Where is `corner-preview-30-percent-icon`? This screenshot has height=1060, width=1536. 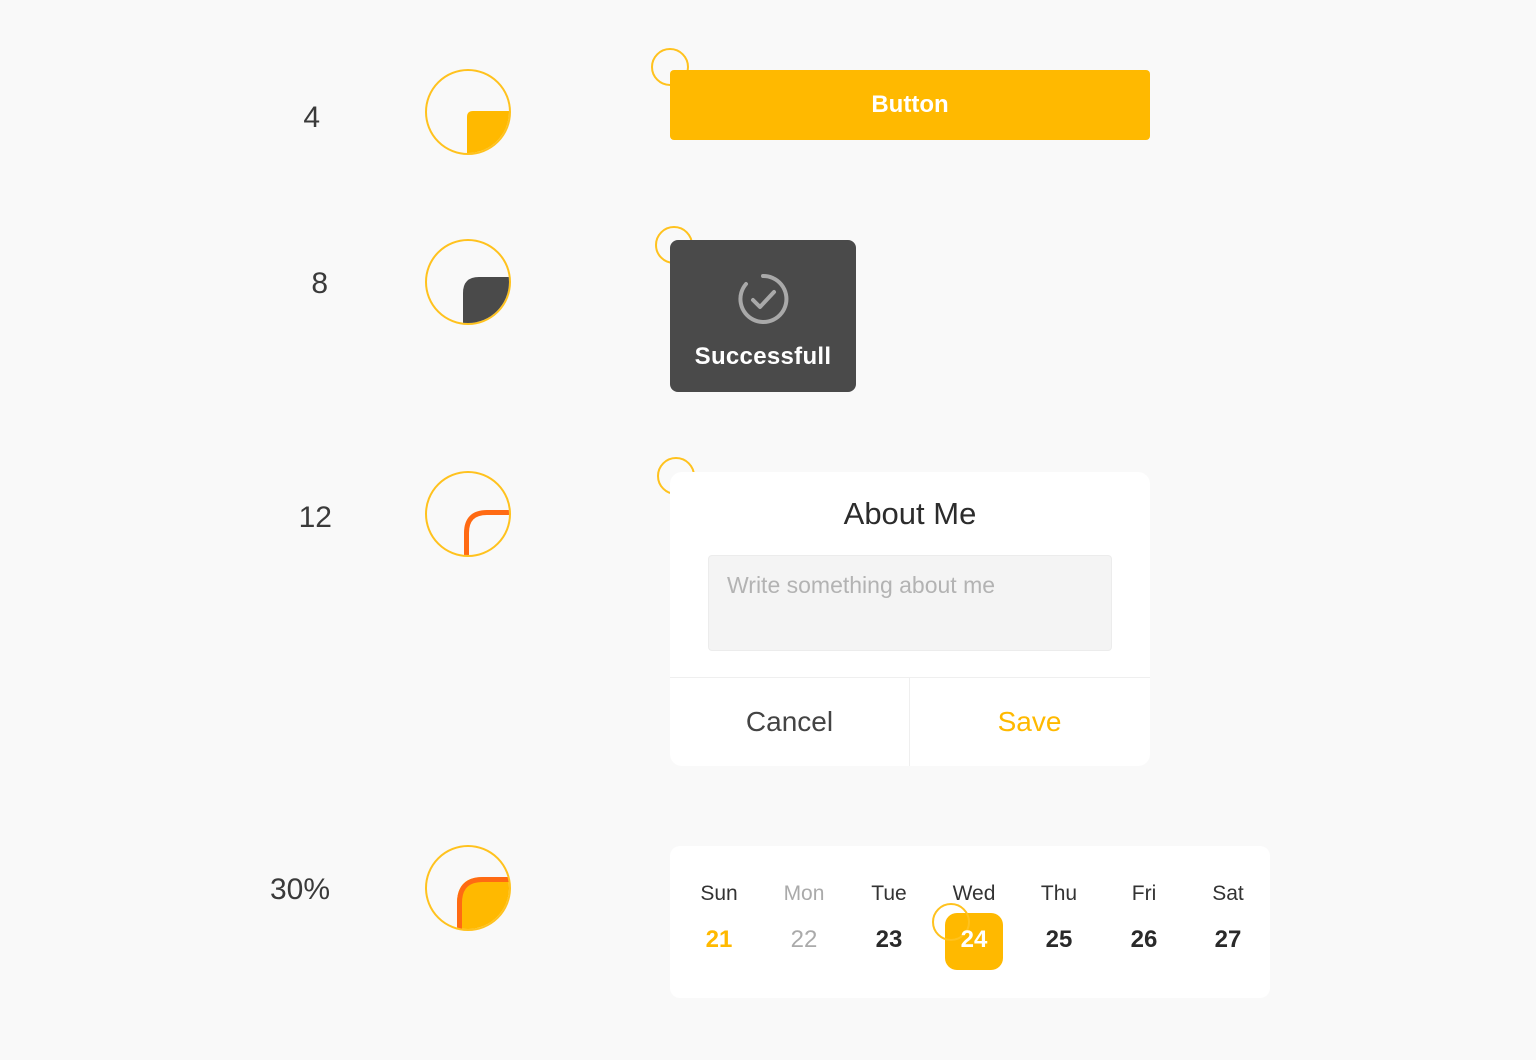
corner-preview-30-percent-icon is located at coordinates (483, 903).